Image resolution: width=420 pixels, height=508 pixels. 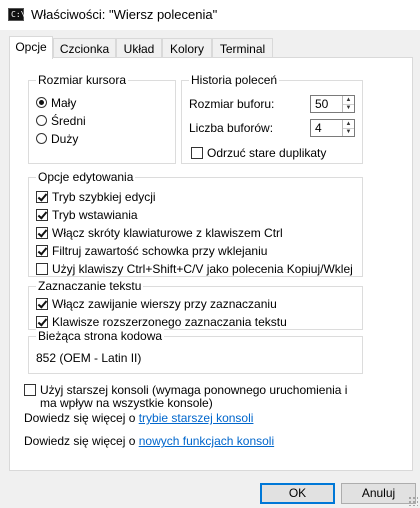 I want to click on quick-edit-checkbox: Tryb szybkiej edycji, so click(x=96, y=196).